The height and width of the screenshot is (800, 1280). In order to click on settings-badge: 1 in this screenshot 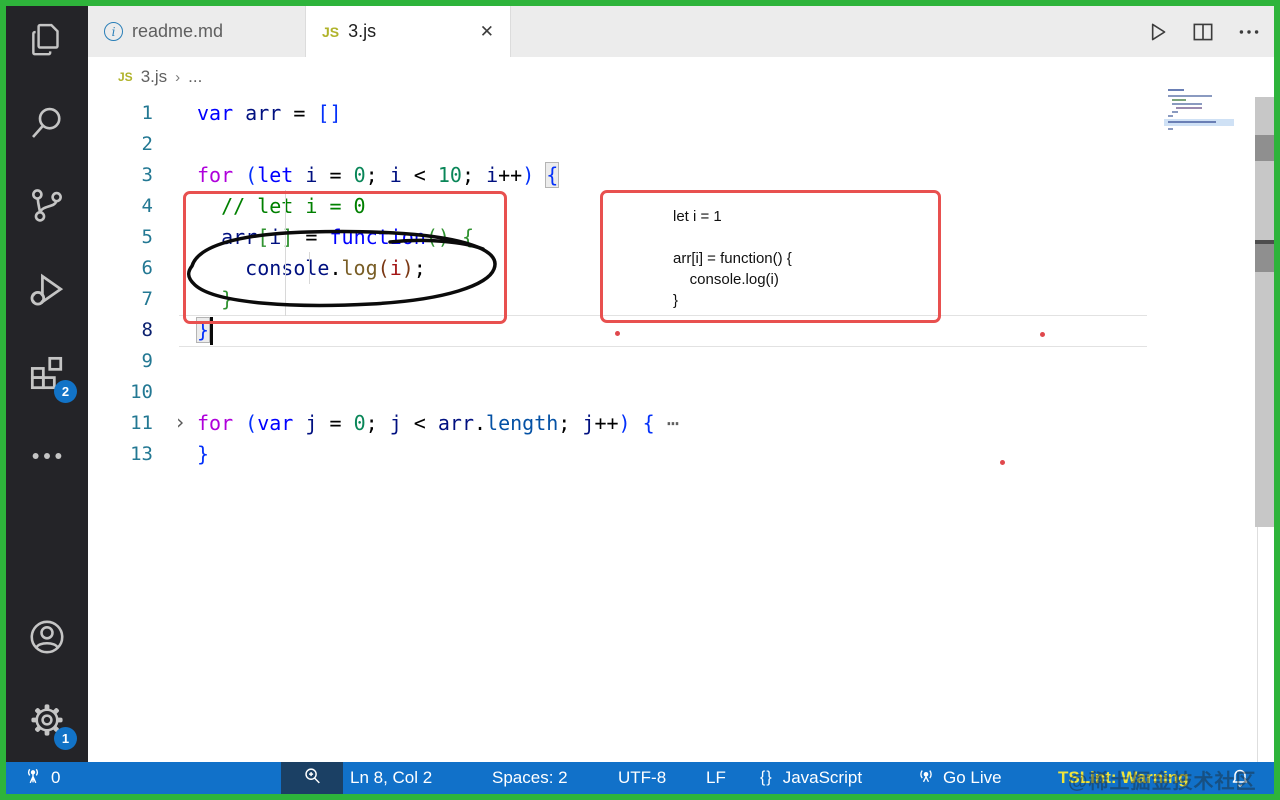, I will do `click(65, 738)`.